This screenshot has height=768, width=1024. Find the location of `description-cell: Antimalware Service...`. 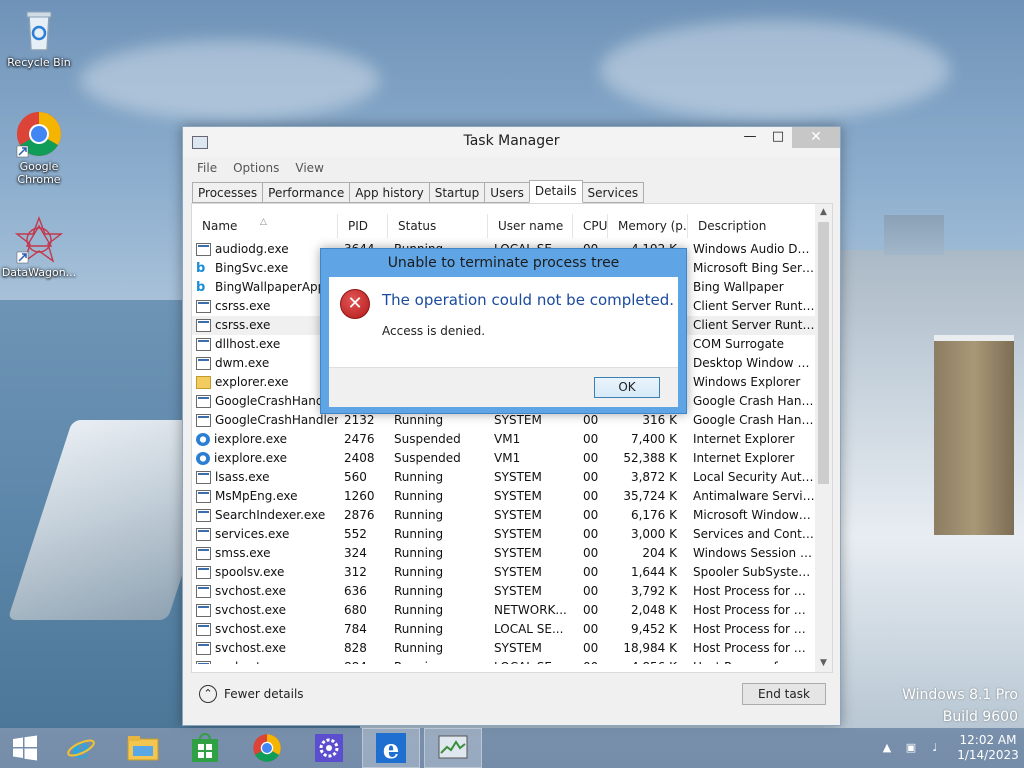

description-cell: Antimalware Service... is located at coordinates (754, 496).